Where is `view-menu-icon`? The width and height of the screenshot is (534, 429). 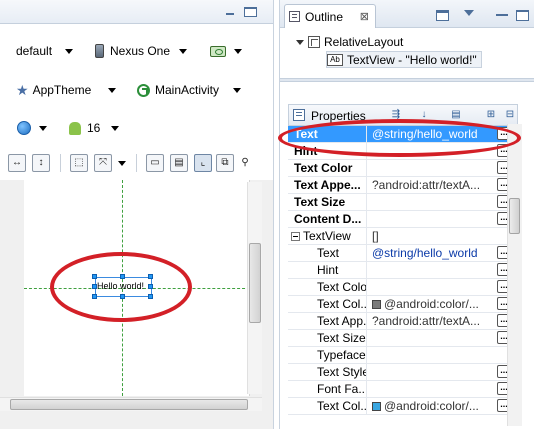 view-menu-icon is located at coordinates (469, 13).